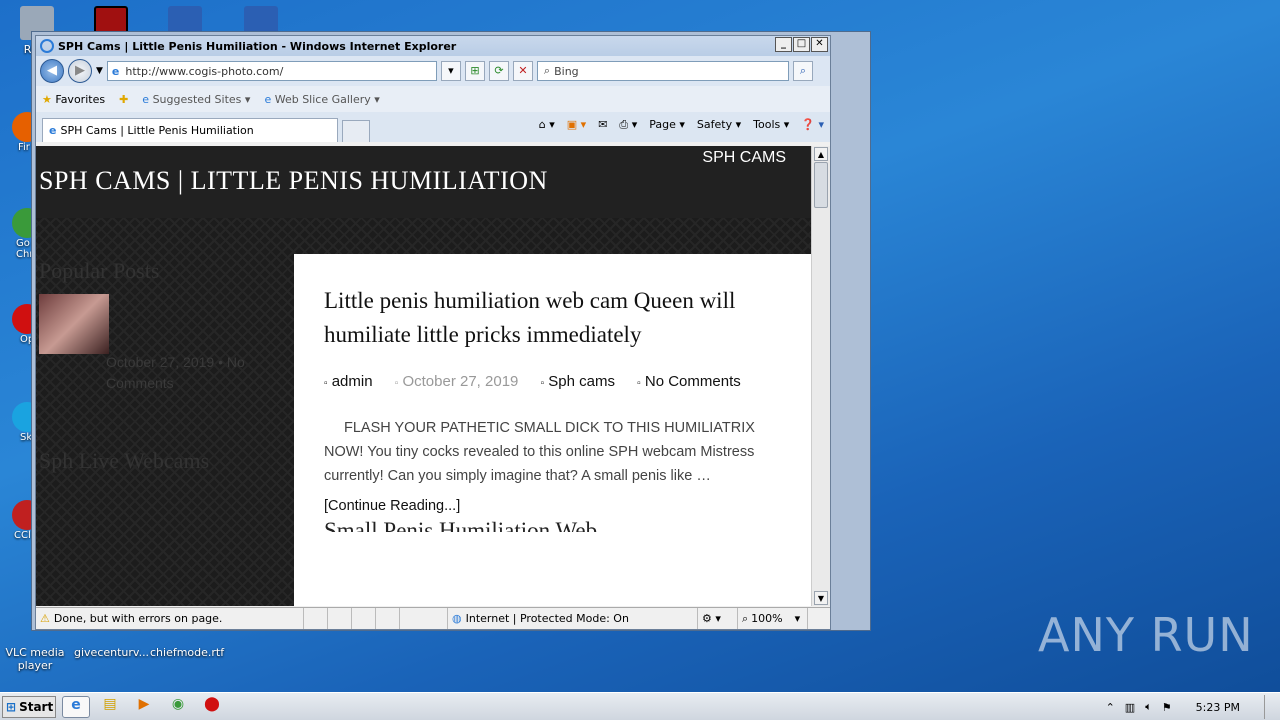 The image size is (1280, 720). What do you see at coordinates (820, 376) in the screenshot?
I see `vertical-scrollbar: ▲ ▼` at bounding box center [820, 376].